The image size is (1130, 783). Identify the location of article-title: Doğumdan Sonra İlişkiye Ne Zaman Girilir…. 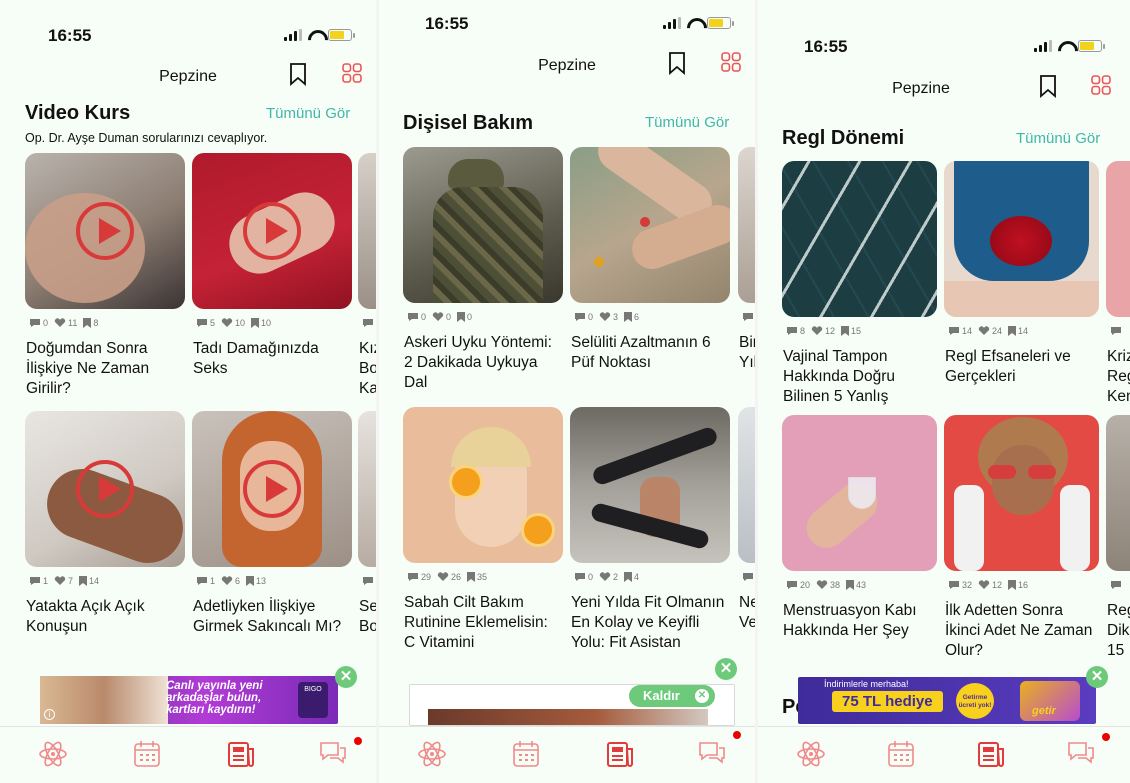
(105, 369).